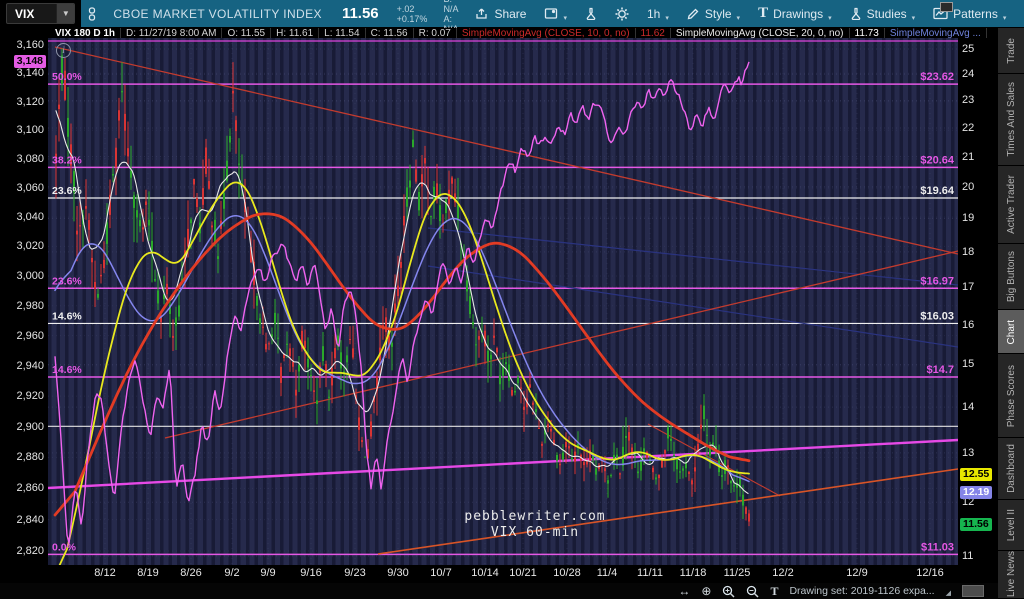 This screenshot has height=599, width=1024. What do you see at coordinates (30, 275) in the screenshot?
I see `left-axis-tick: 3,000` at bounding box center [30, 275].